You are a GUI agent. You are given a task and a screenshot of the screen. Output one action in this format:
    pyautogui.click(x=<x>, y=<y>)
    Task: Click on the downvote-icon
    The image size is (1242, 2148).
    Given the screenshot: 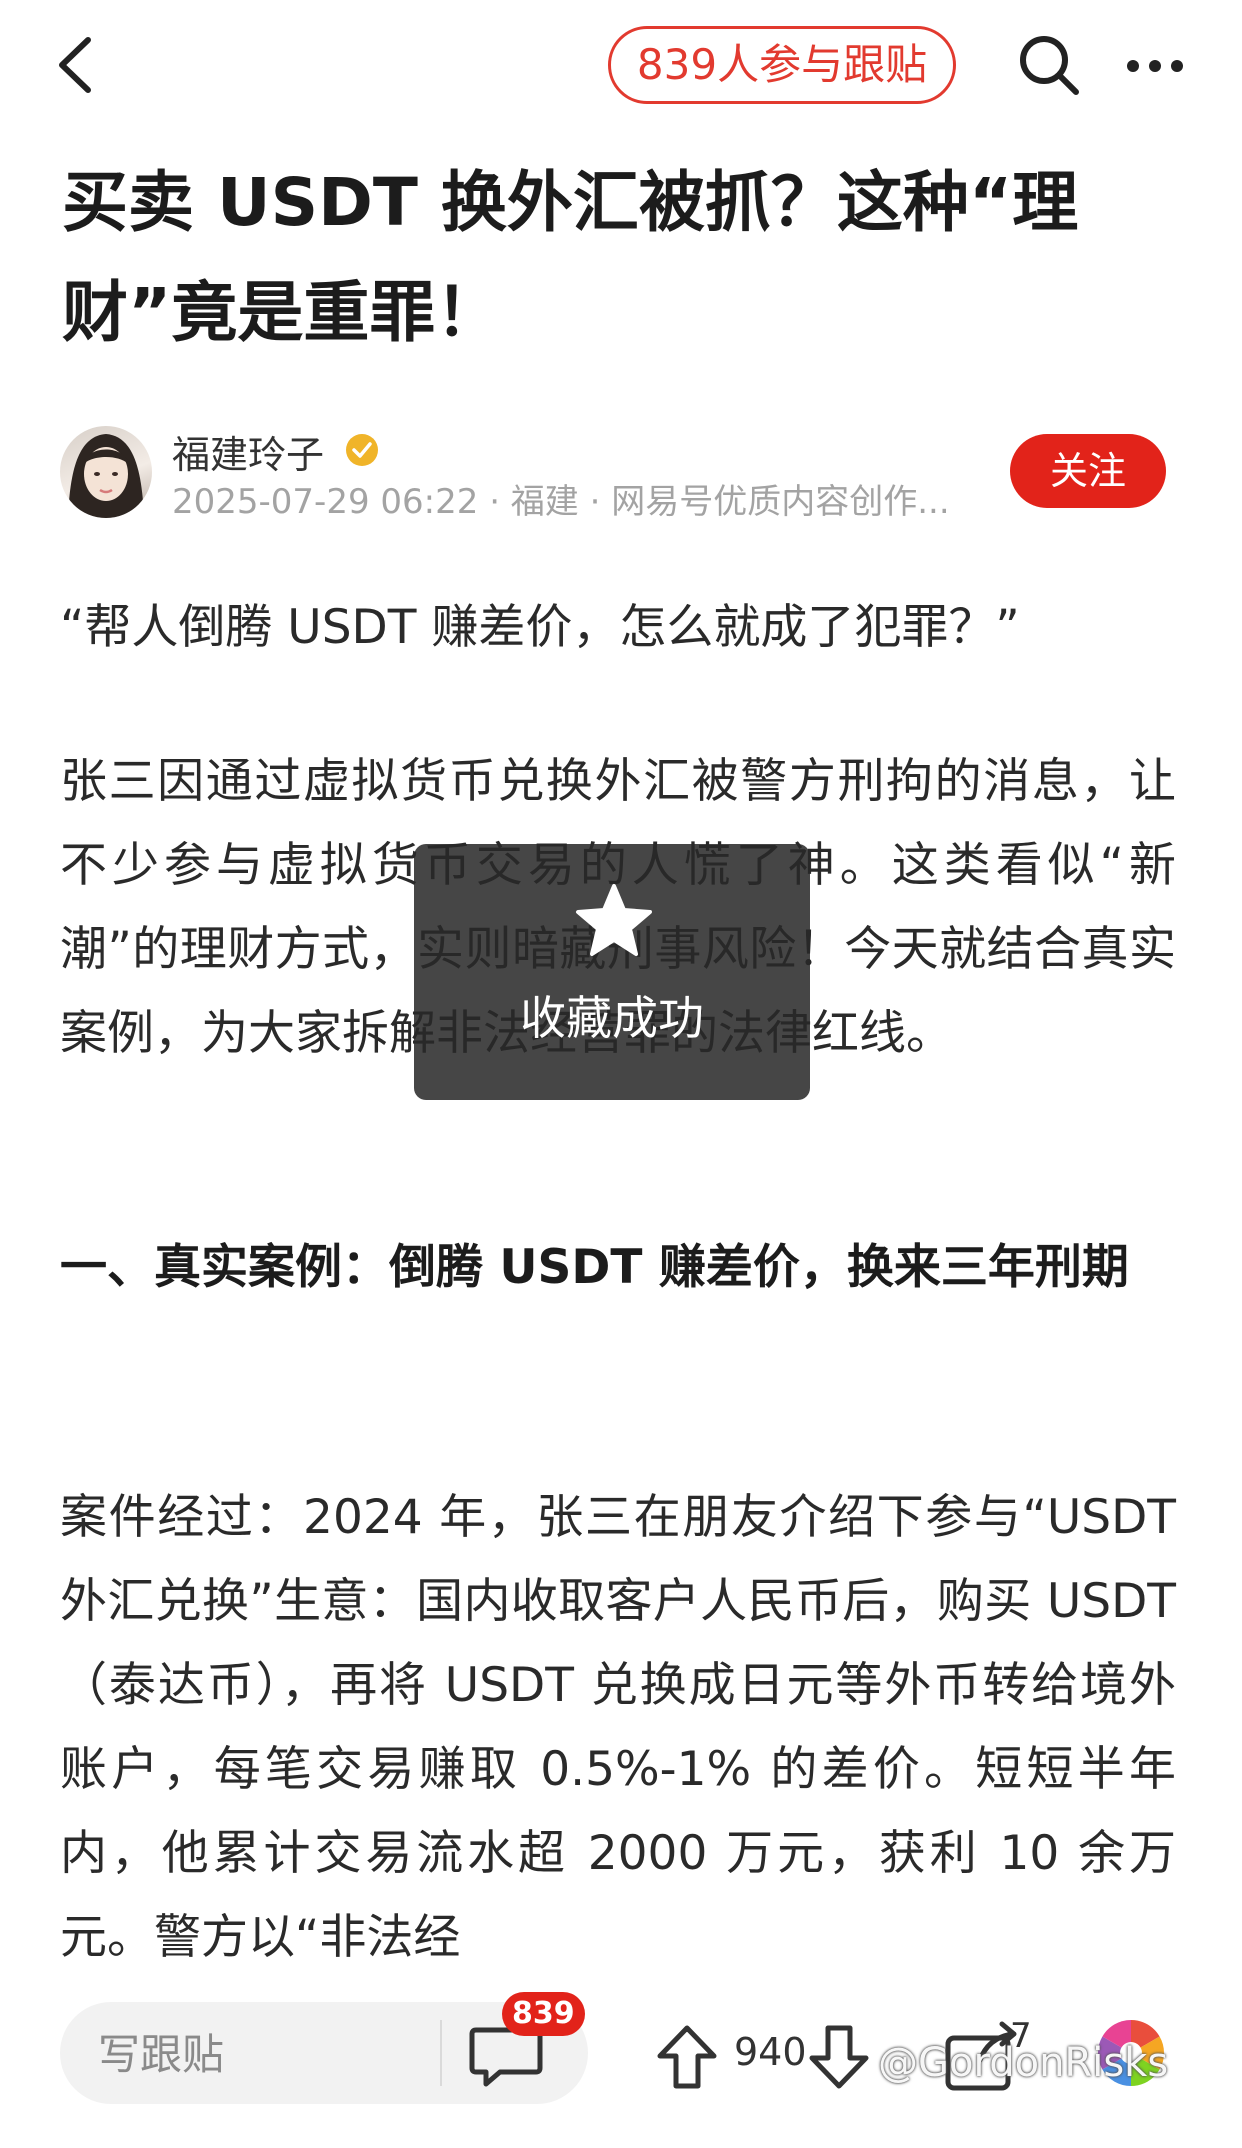 What is the action you would take?
    pyautogui.click(x=839, y=2057)
    